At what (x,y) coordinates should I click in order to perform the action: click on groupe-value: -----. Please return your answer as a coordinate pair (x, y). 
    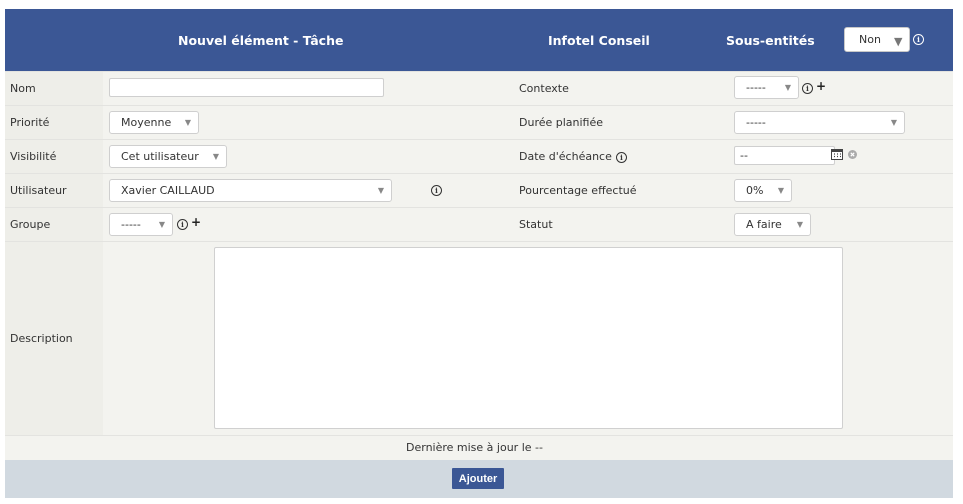
    Looking at the image, I should click on (131, 224).